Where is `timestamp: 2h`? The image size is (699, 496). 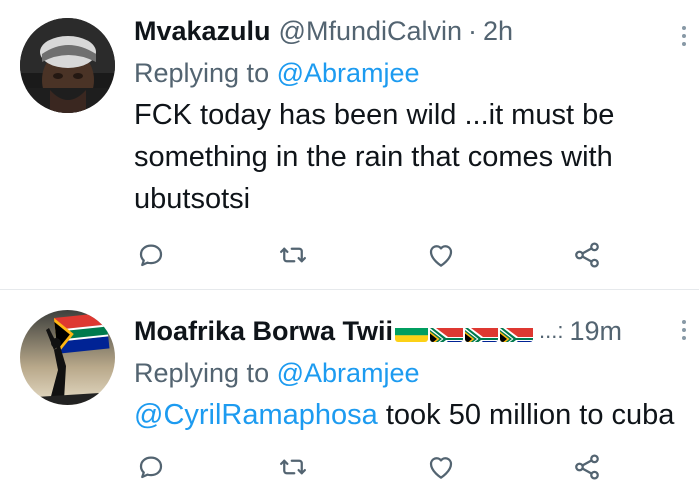
timestamp: 2h is located at coordinates (498, 31).